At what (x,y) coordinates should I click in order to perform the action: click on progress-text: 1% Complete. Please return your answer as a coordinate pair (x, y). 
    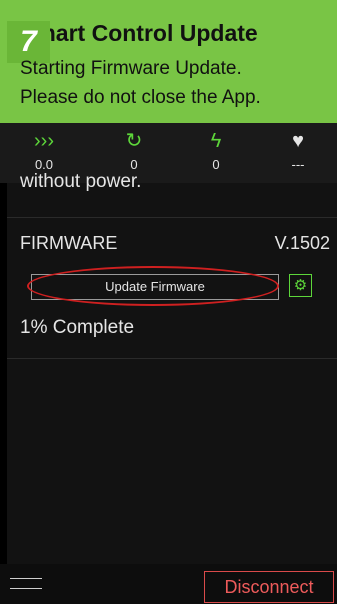
    Looking at the image, I should click on (77, 327).